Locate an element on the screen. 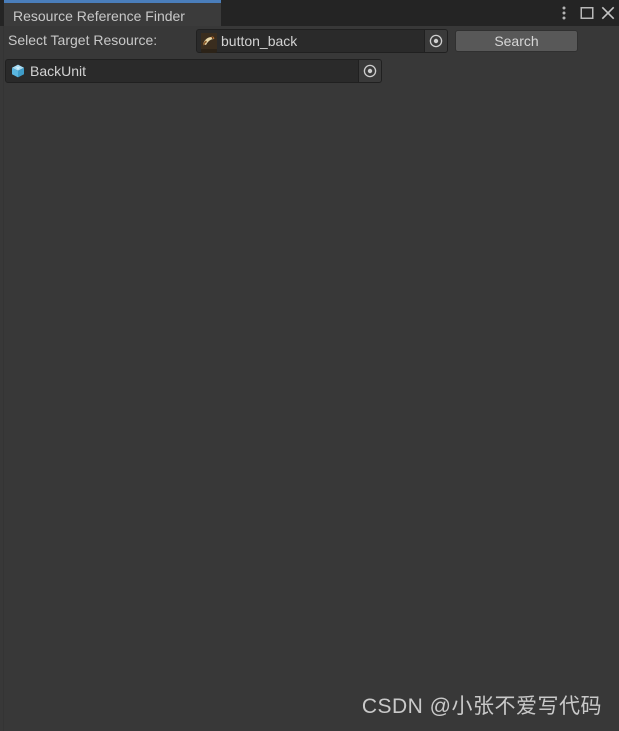 The width and height of the screenshot is (619, 731). vertical-dots-icon is located at coordinates (564, 13).